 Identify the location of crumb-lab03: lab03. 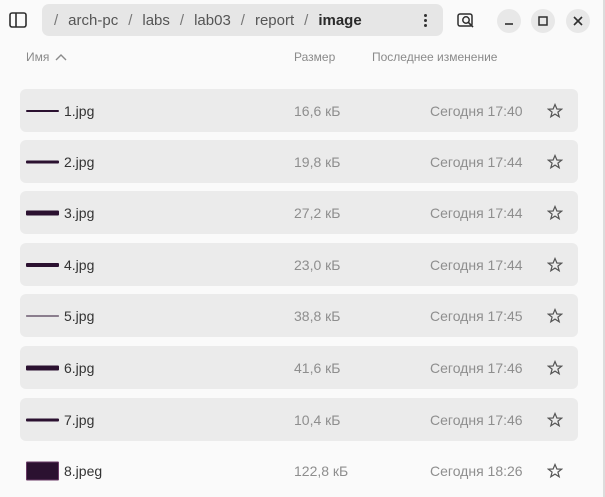
(212, 20).